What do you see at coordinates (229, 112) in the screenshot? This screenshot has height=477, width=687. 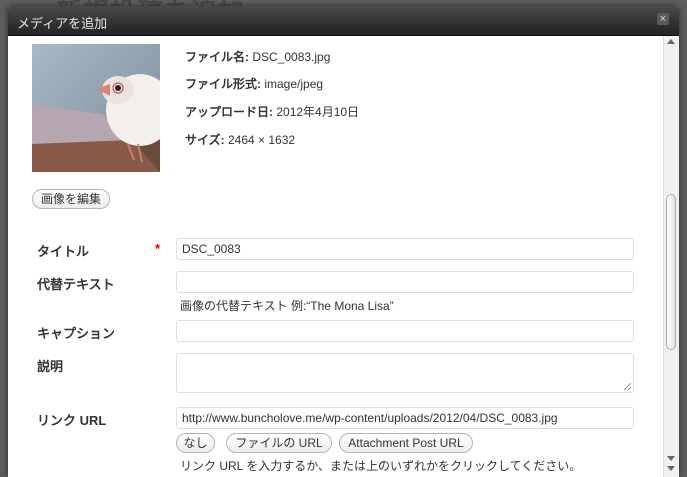 I see `upload-date-label: アップロード日:` at bounding box center [229, 112].